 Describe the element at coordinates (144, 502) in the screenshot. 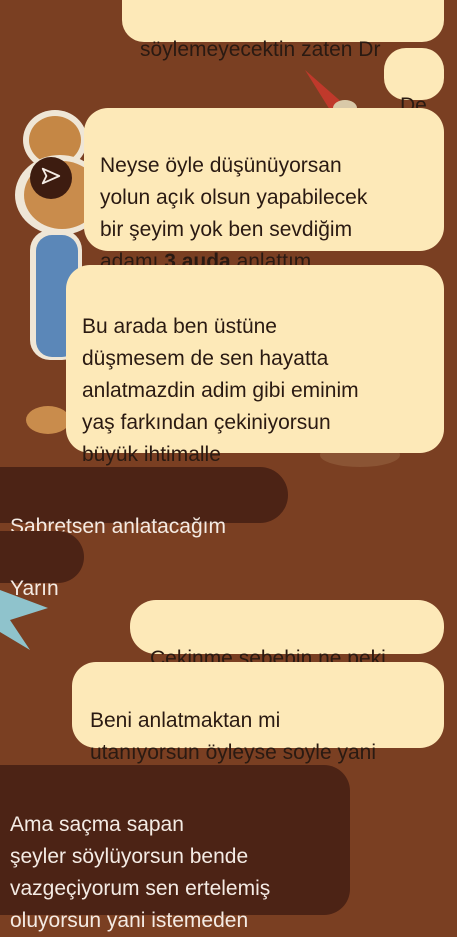

I see `message-bubble-in: Sabretsen anlatacağım` at that location.